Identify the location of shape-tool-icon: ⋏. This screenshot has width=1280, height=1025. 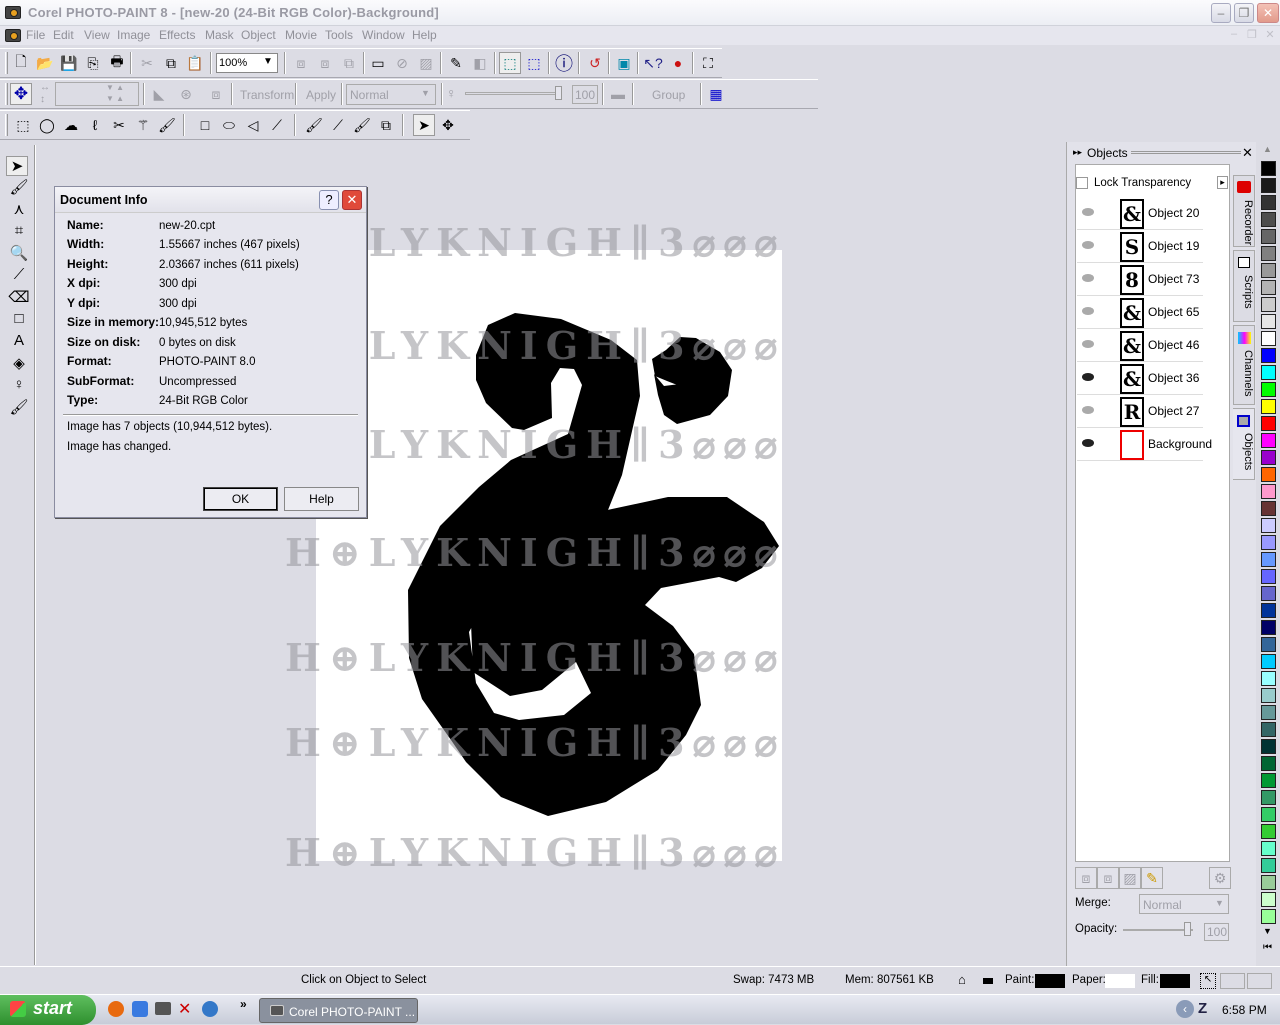
(19, 210).